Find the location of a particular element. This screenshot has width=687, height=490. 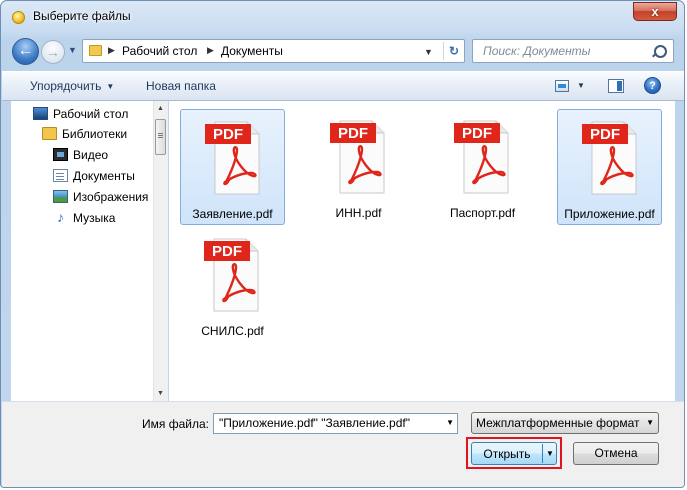

file-item-snils: PDF СНИЛС.pdf is located at coordinates (232, 285).